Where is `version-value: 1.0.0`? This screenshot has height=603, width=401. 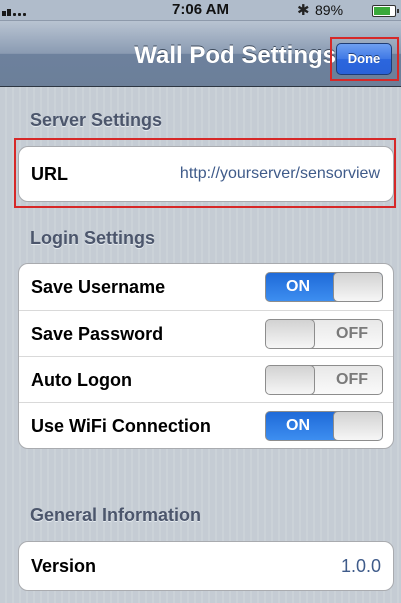
version-value: 1.0.0 is located at coordinates (360, 566).